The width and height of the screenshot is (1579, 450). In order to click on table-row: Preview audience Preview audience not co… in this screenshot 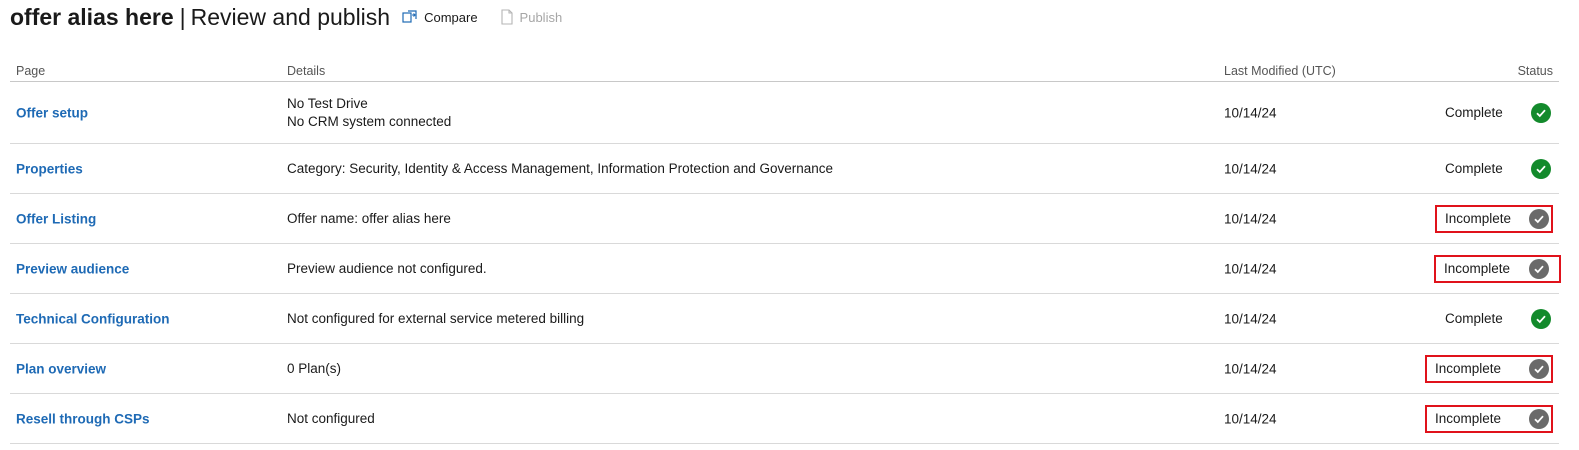, I will do `click(785, 269)`.